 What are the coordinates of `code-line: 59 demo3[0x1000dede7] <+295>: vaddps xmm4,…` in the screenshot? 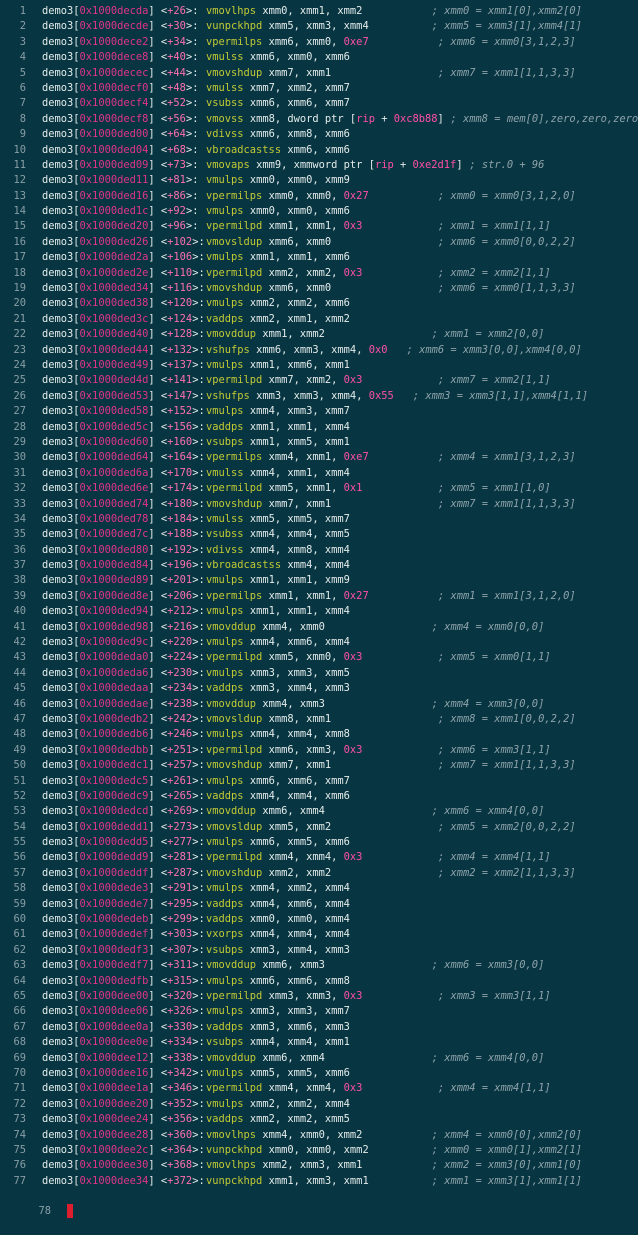 It's located at (319, 904).